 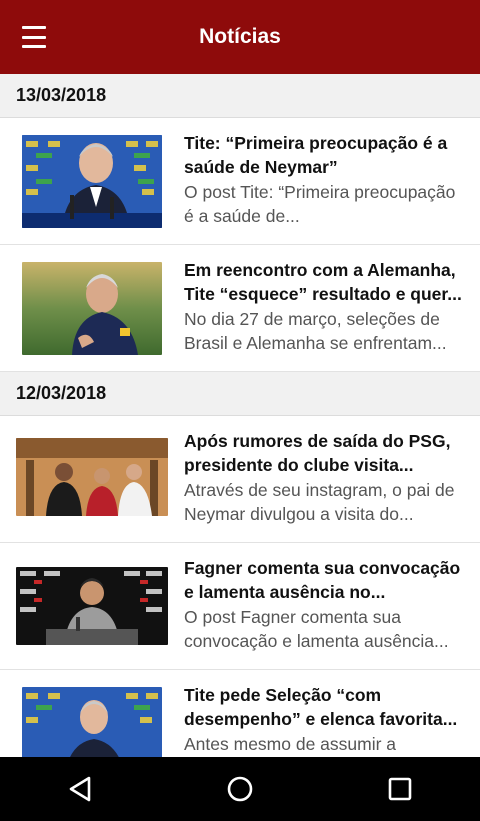 I want to click on back-triangle-icon, so click(x=80, y=789).